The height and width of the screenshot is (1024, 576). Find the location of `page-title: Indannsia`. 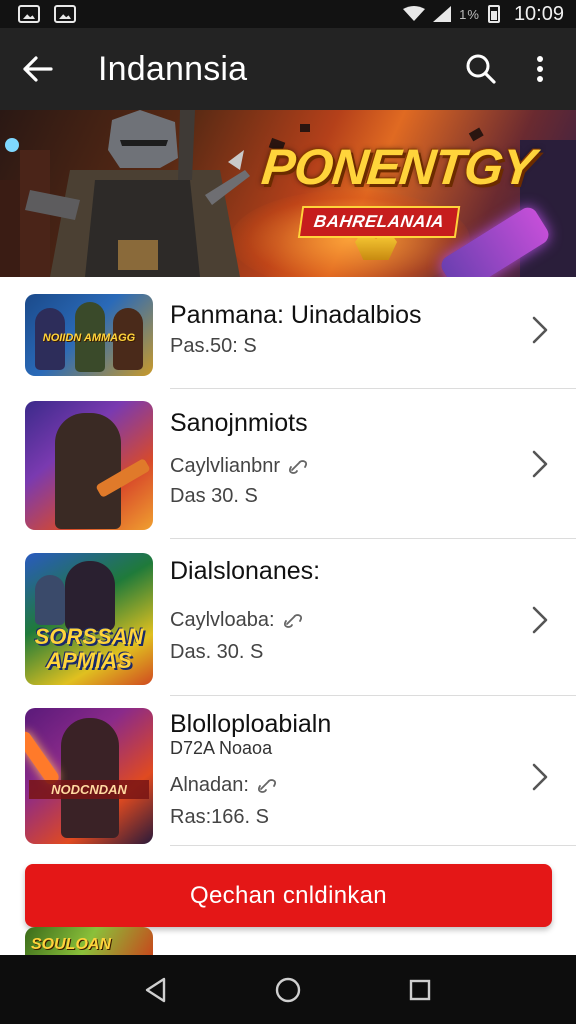

page-title: Indannsia is located at coordinates (173, 68).